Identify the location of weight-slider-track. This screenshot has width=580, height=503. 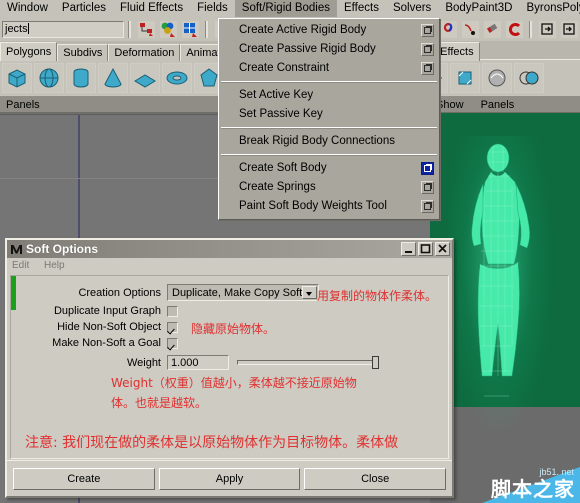
(308, 362).